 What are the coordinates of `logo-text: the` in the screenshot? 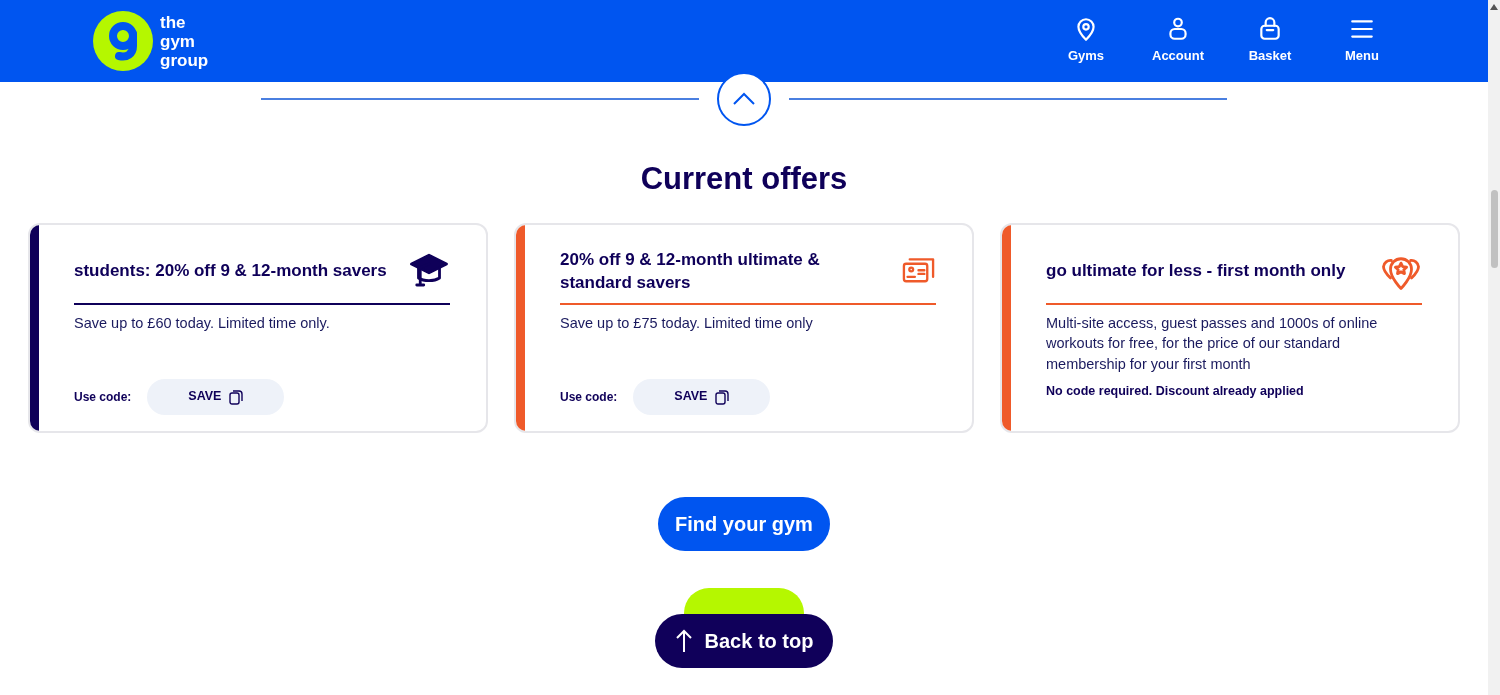 It's located at (173, 22).